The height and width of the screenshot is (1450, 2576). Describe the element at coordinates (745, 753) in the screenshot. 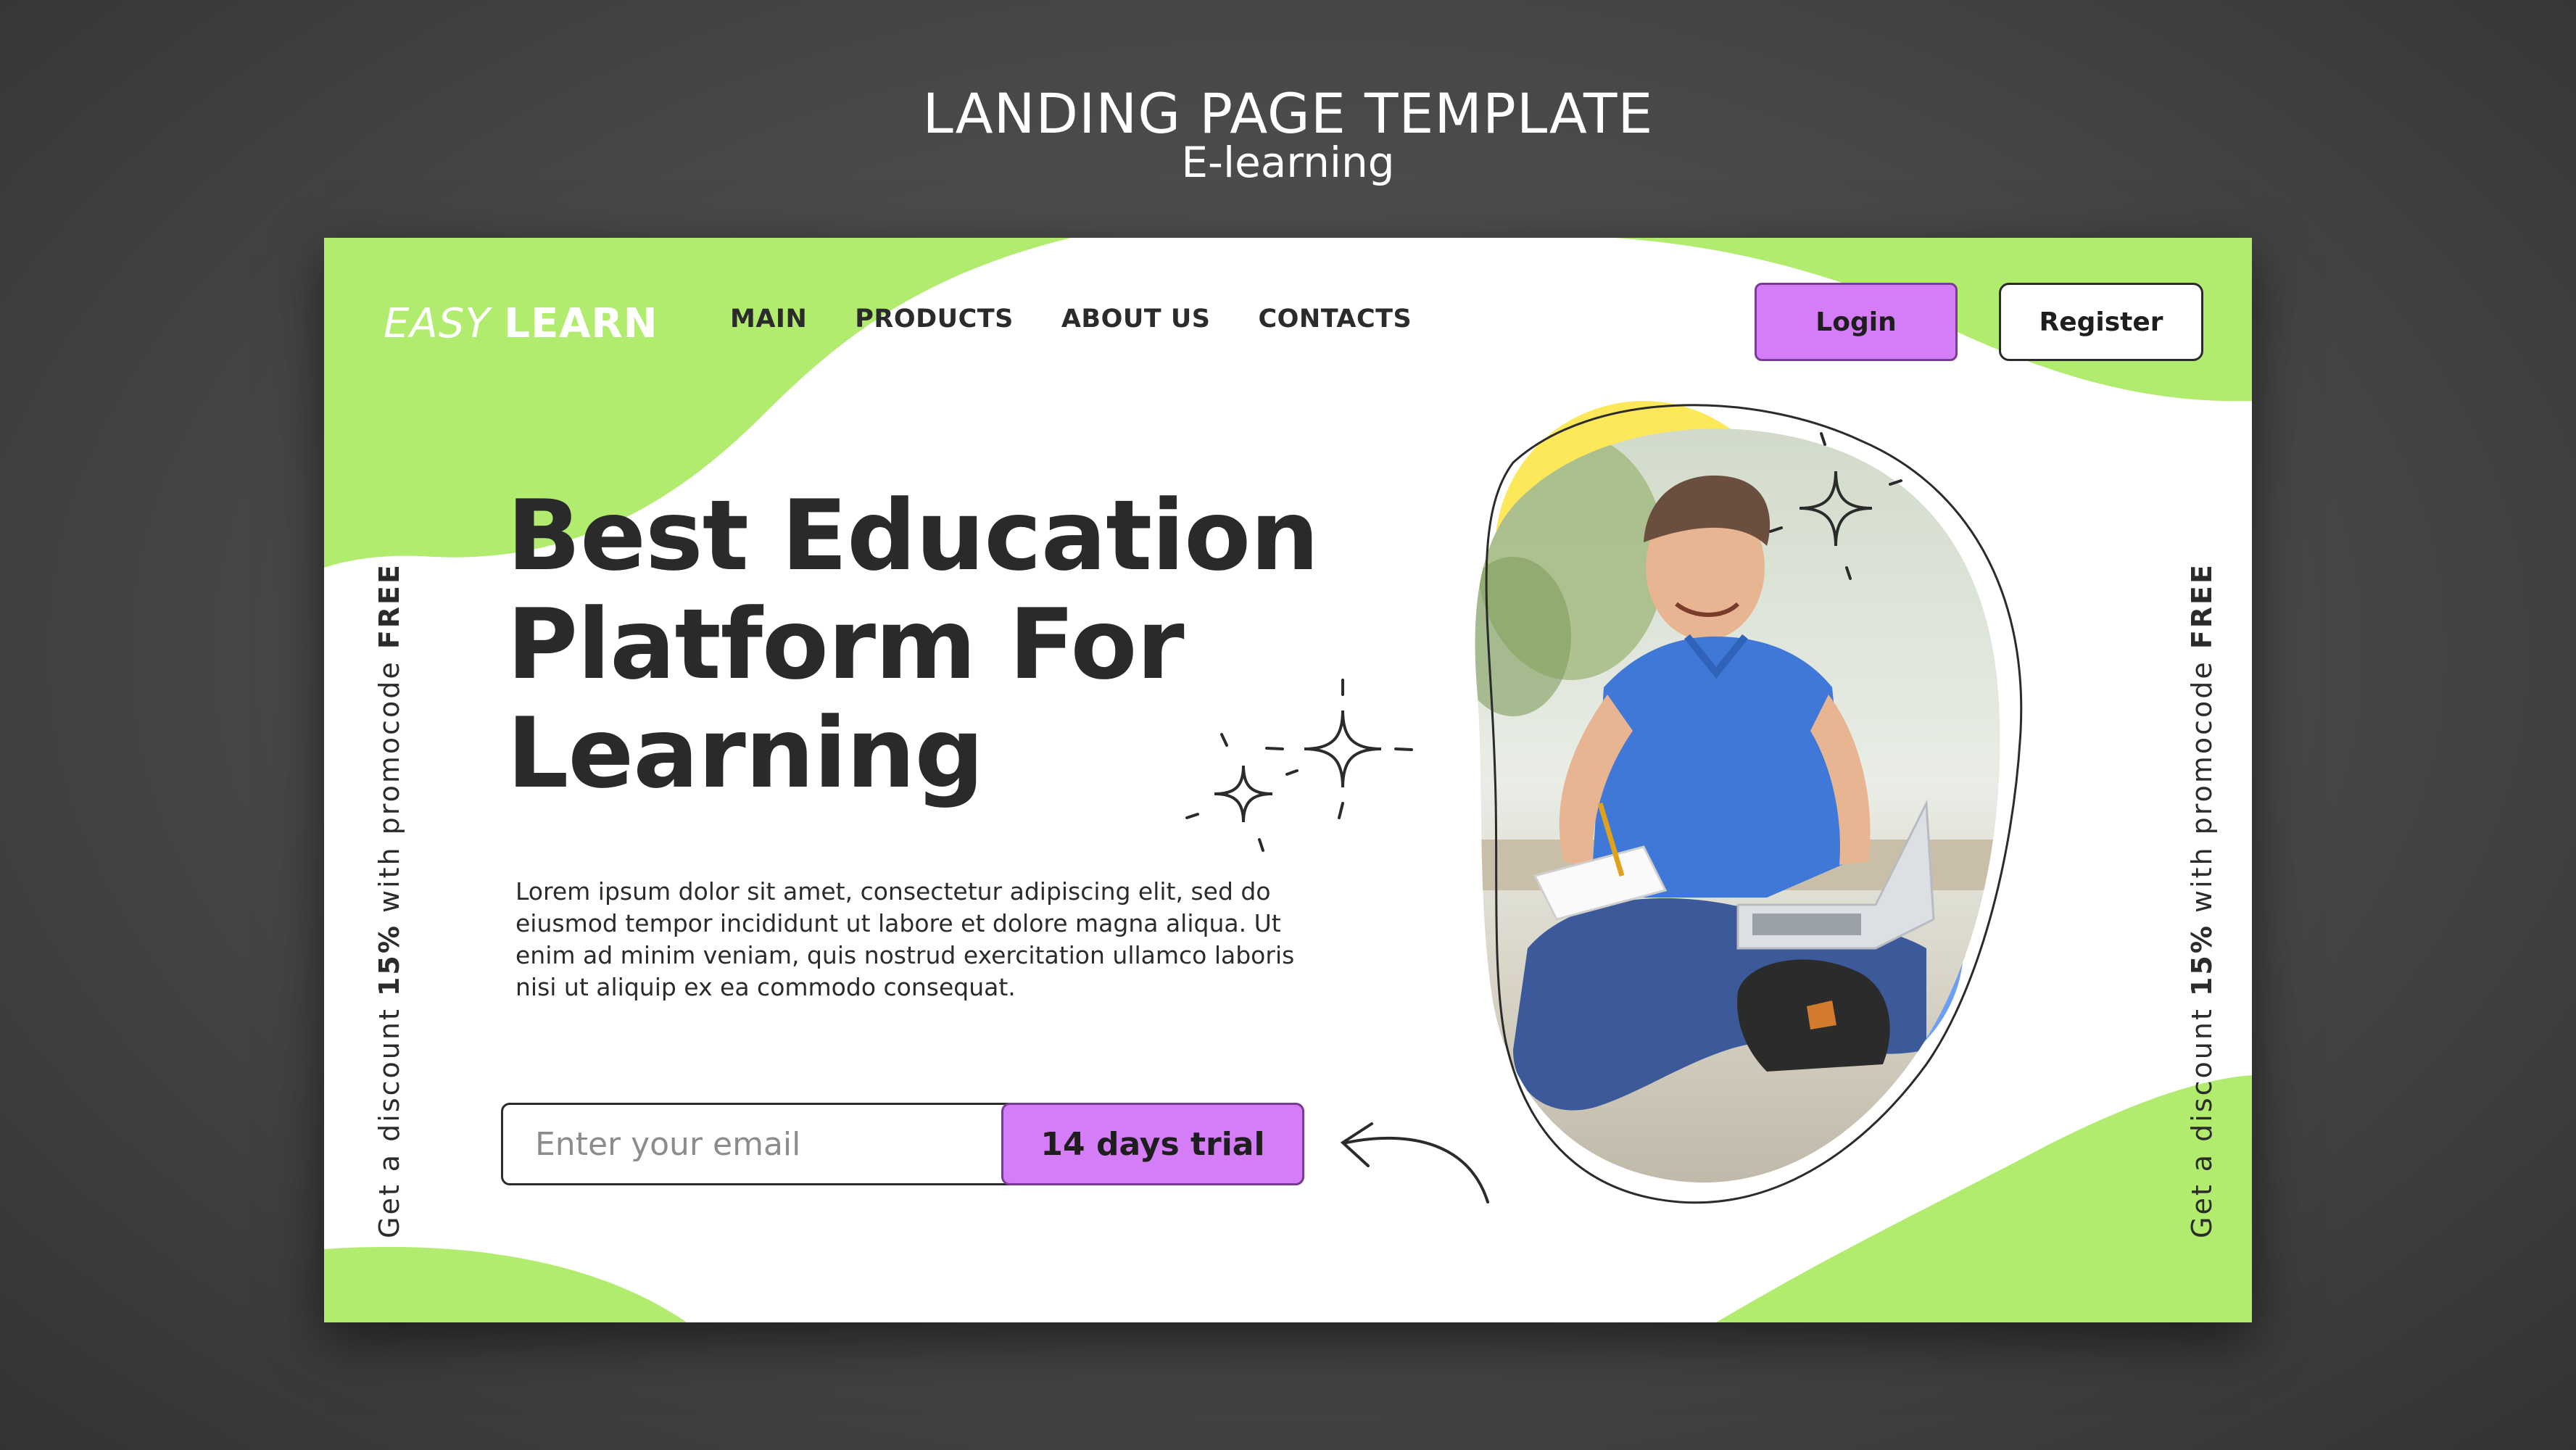

I see `hero-title-line: Learning` at that location.